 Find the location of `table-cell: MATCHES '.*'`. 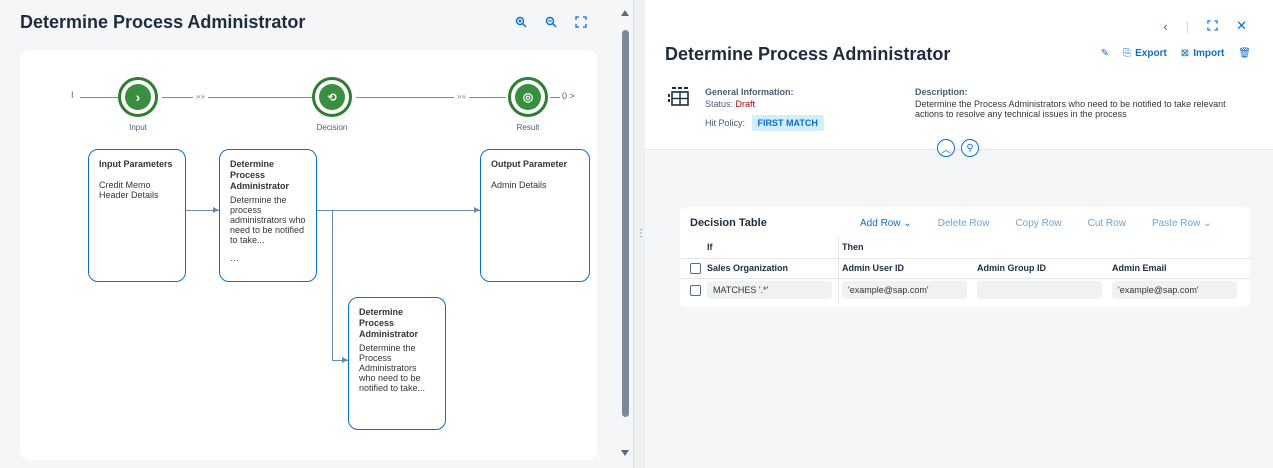

table-cell: MATCHES '.*' is located at coordinates (769, 290).